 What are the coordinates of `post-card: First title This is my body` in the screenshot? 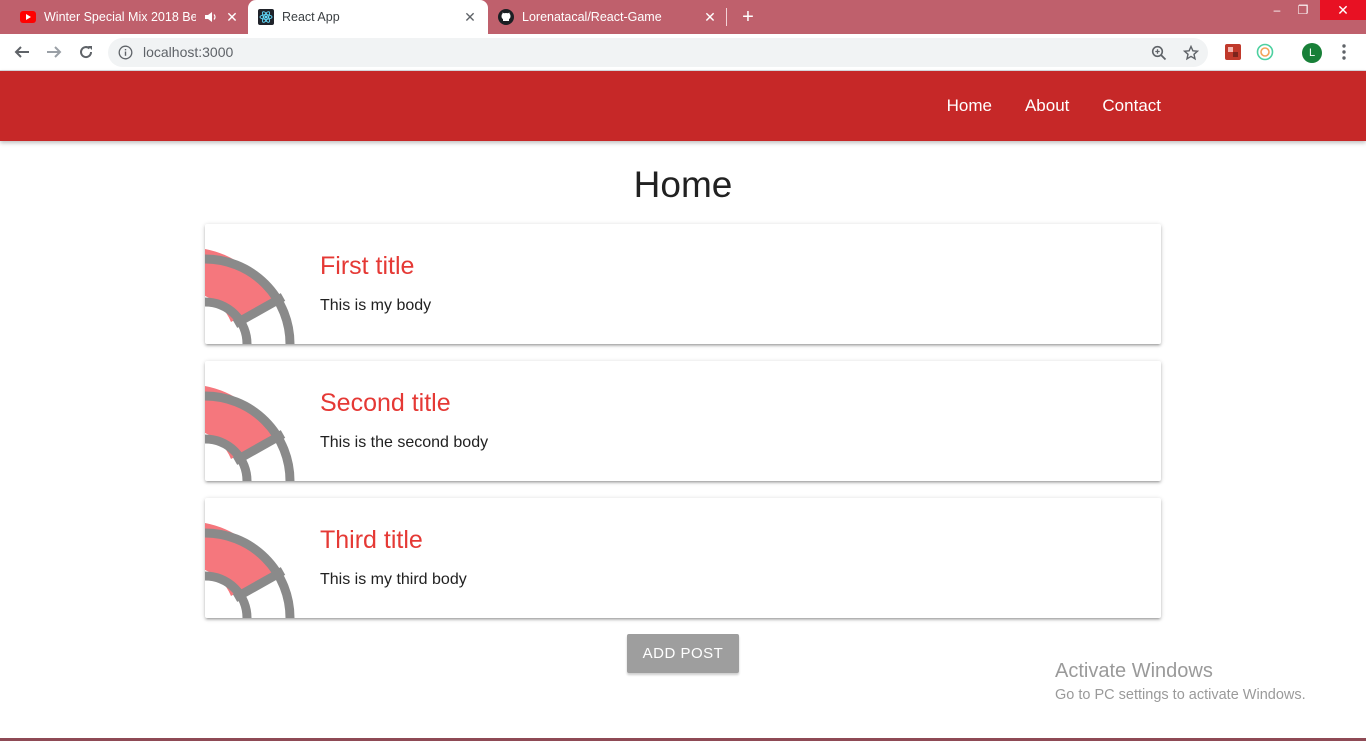 It's located at (683, 284).